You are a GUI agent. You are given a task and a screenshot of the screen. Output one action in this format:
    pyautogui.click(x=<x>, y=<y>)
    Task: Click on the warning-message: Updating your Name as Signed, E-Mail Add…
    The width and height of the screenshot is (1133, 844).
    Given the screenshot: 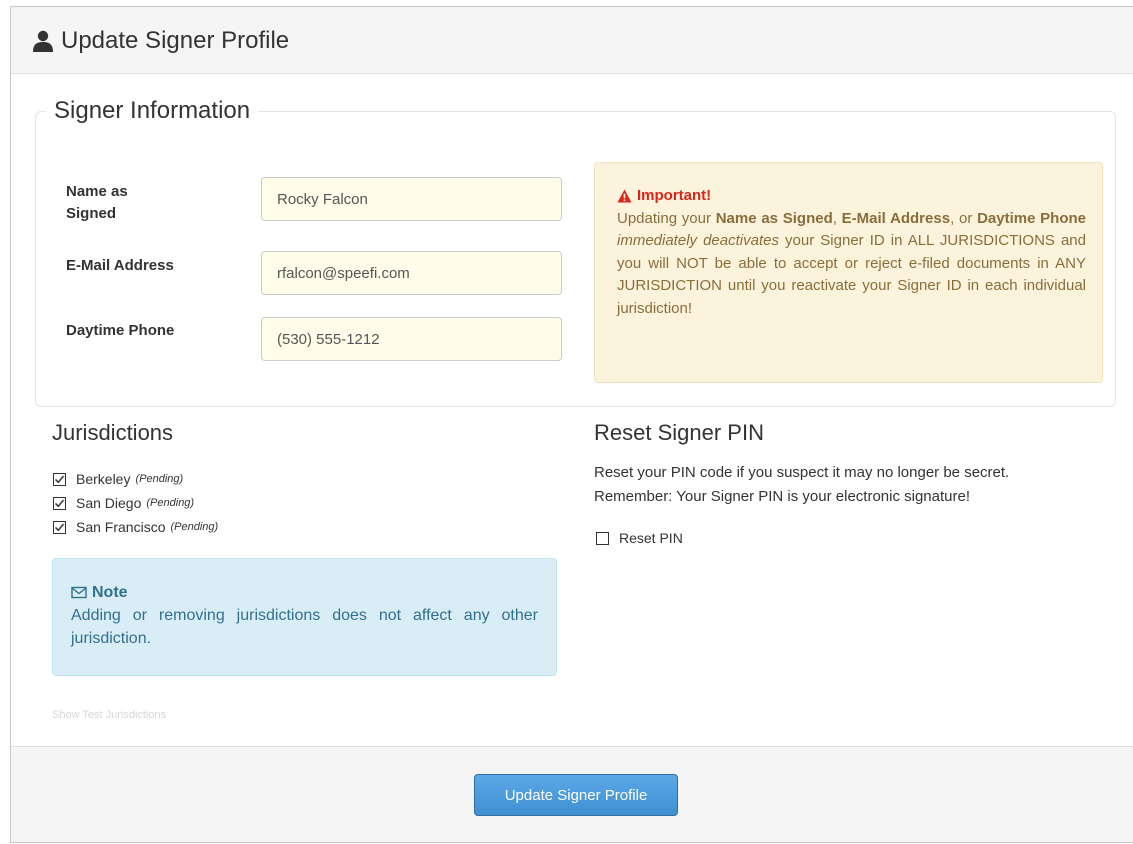 What is the action you would take?
    pyautogui.click(x=851, y=263)
    